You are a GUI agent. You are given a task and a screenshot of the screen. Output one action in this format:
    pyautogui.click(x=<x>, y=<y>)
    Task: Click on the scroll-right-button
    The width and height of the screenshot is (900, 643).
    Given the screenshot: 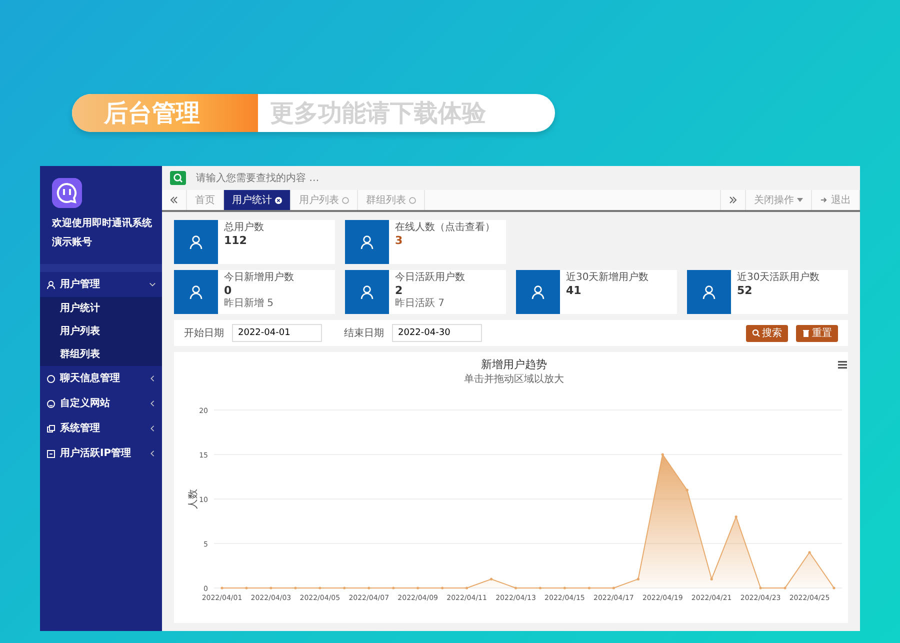 What is the action you would take?
    pyautogui.click(x=733, y=200)
    